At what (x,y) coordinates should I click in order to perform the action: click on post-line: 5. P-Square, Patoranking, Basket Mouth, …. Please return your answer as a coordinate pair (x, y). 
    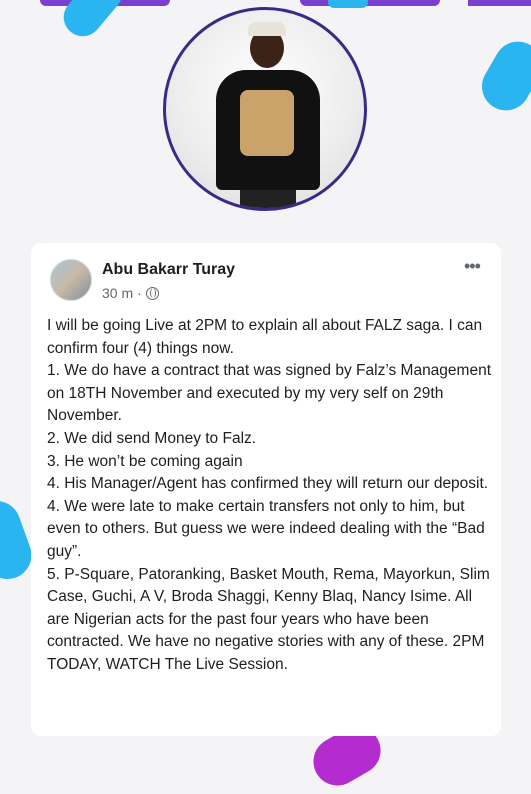
    Looking at the image, I should click on (268, 619).